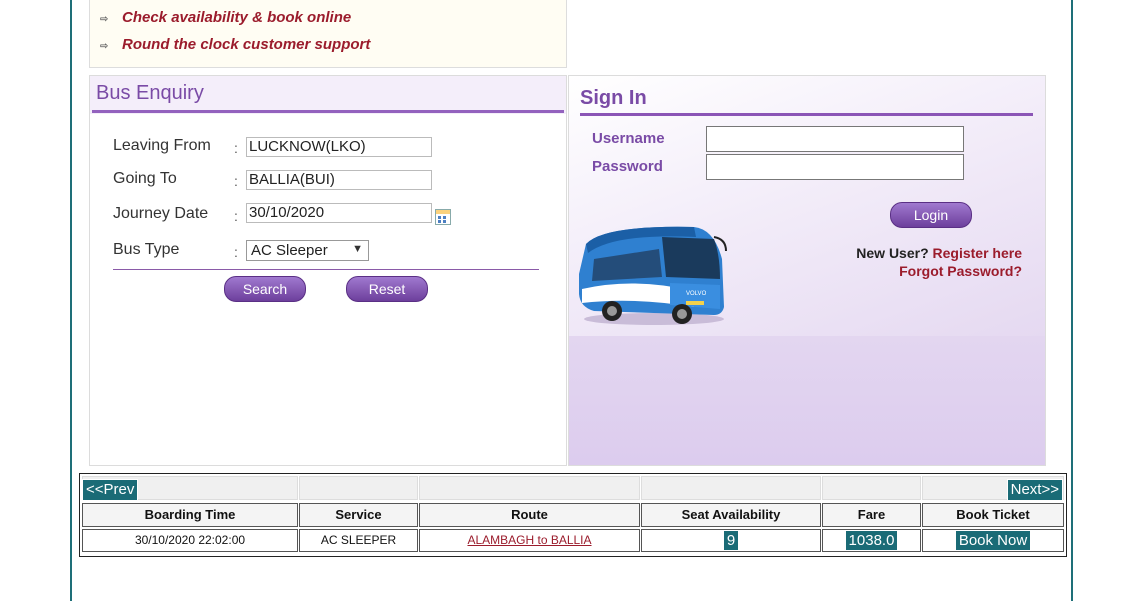 Image resolution: width=1126 pixels, height=601 pixels. What do you see at coordinates (150, 93) in the screenshot?
I see `bus-enquiry-title: Bus Enquiry` at bounding box center [150, 93].